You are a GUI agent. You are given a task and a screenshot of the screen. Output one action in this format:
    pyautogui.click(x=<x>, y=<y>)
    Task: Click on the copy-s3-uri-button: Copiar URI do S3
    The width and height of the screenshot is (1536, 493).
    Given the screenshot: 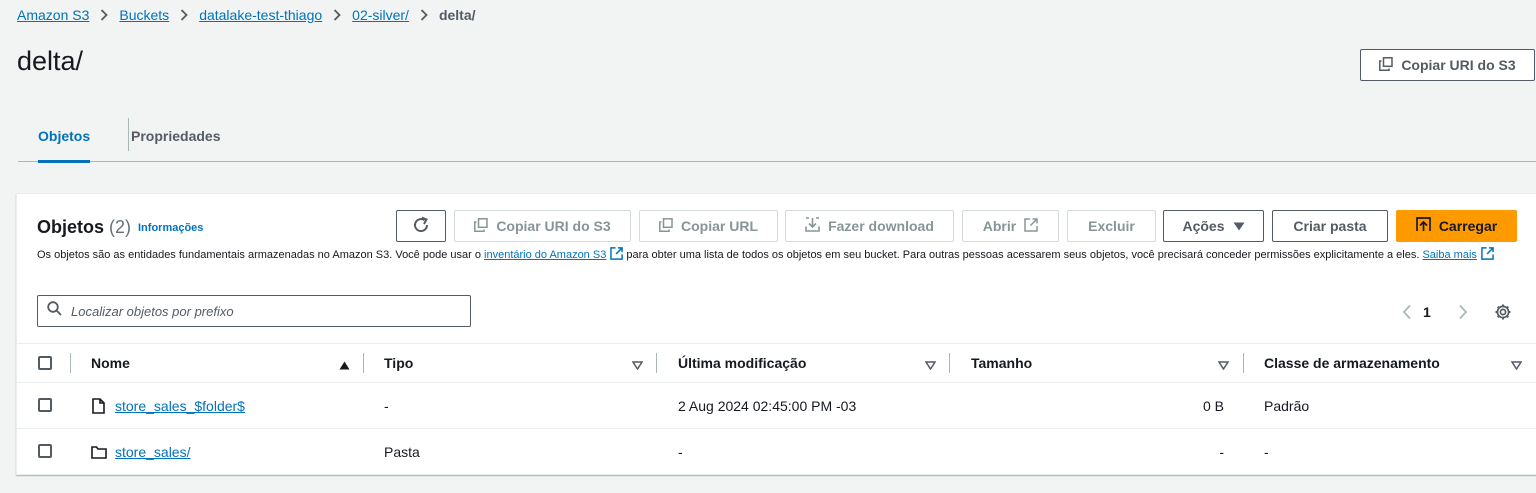 What is the action you would take?
    pyautogui.click(x=542, y=226)
    